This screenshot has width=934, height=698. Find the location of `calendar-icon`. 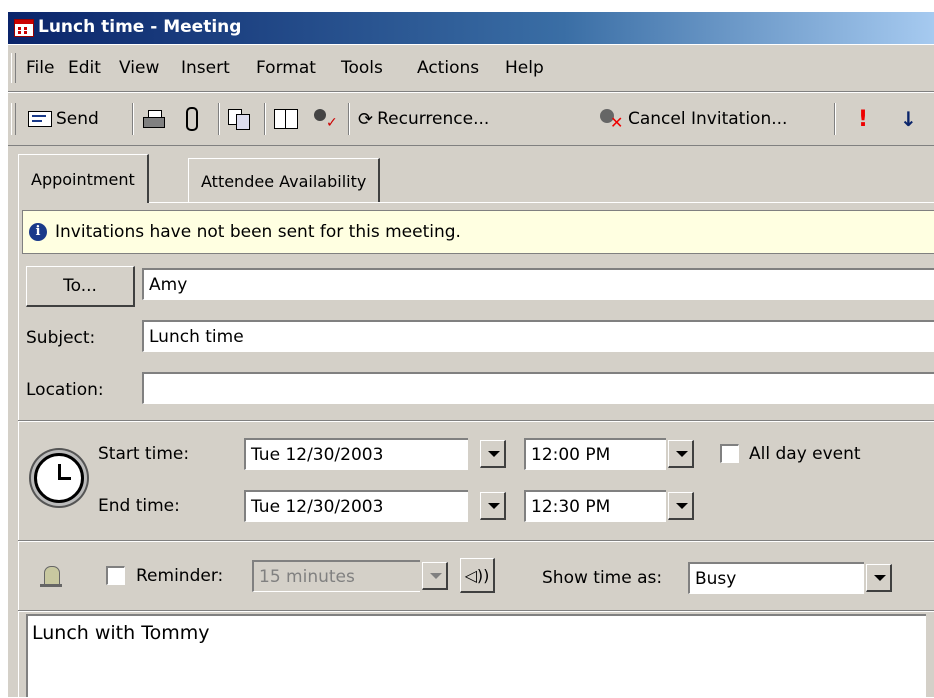

calendar-icon is located at coordinates (24, 28).